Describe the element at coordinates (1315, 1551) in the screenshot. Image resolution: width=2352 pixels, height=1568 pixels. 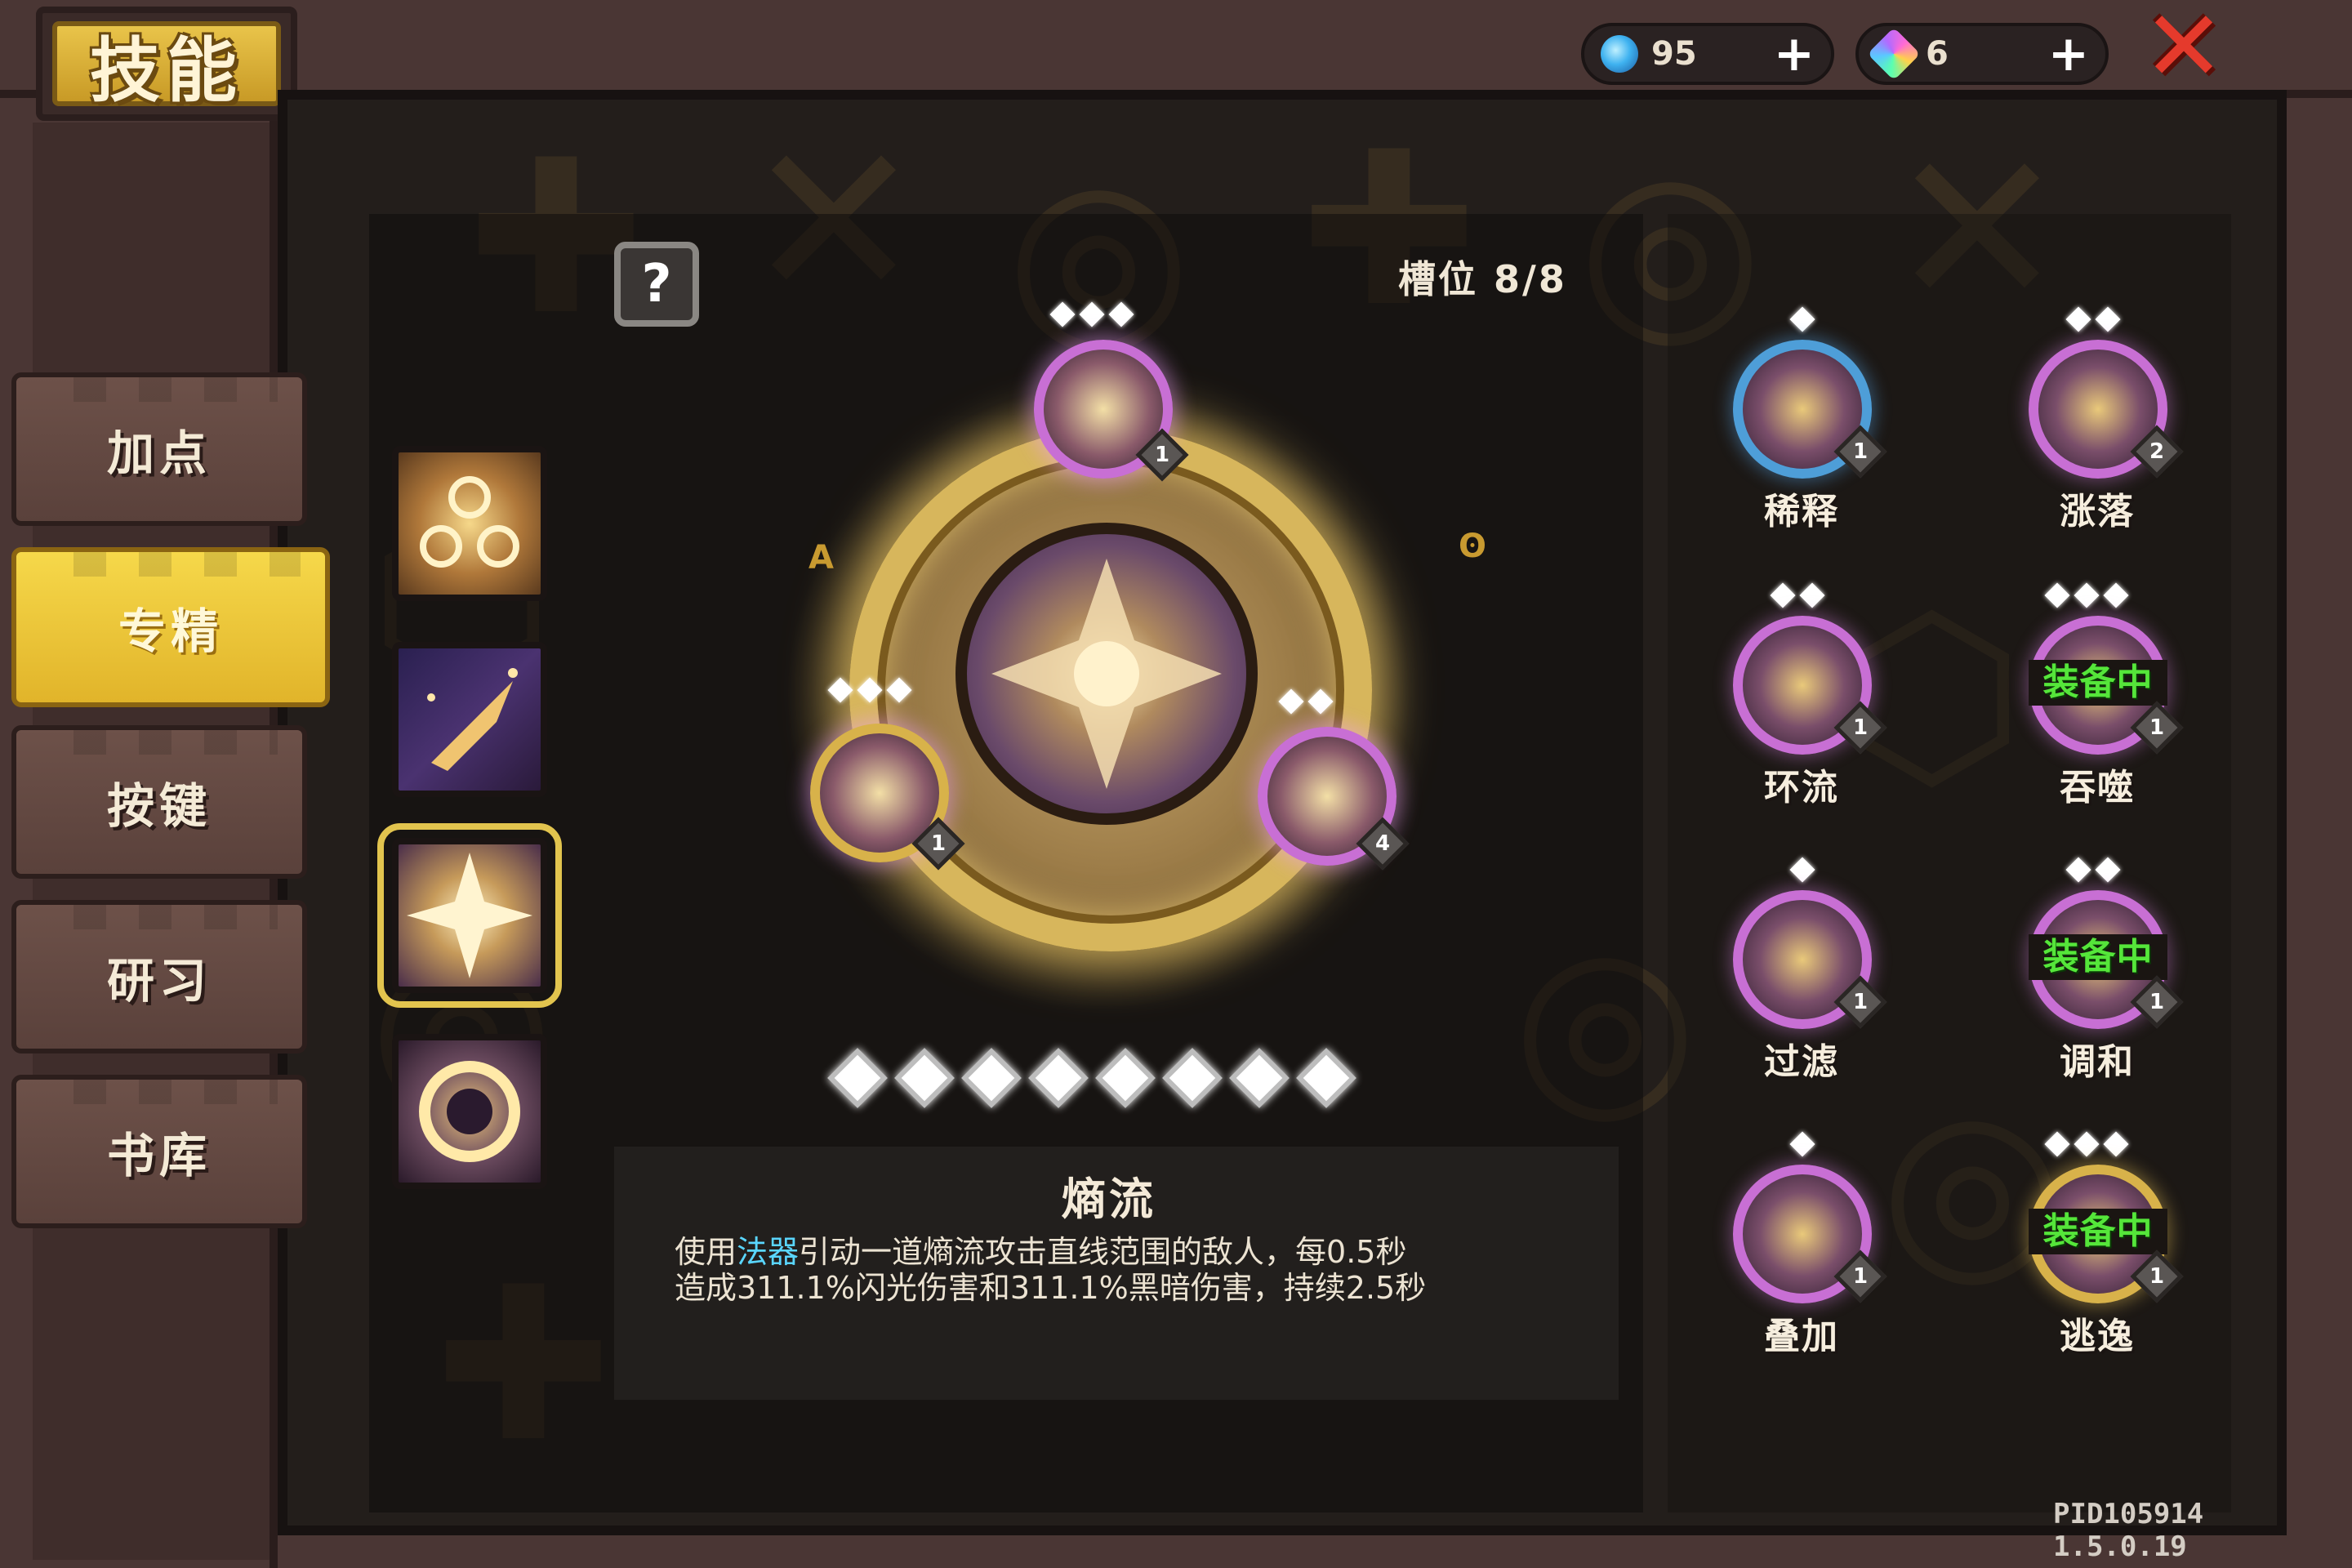
I see `bottom-frame` at that location.